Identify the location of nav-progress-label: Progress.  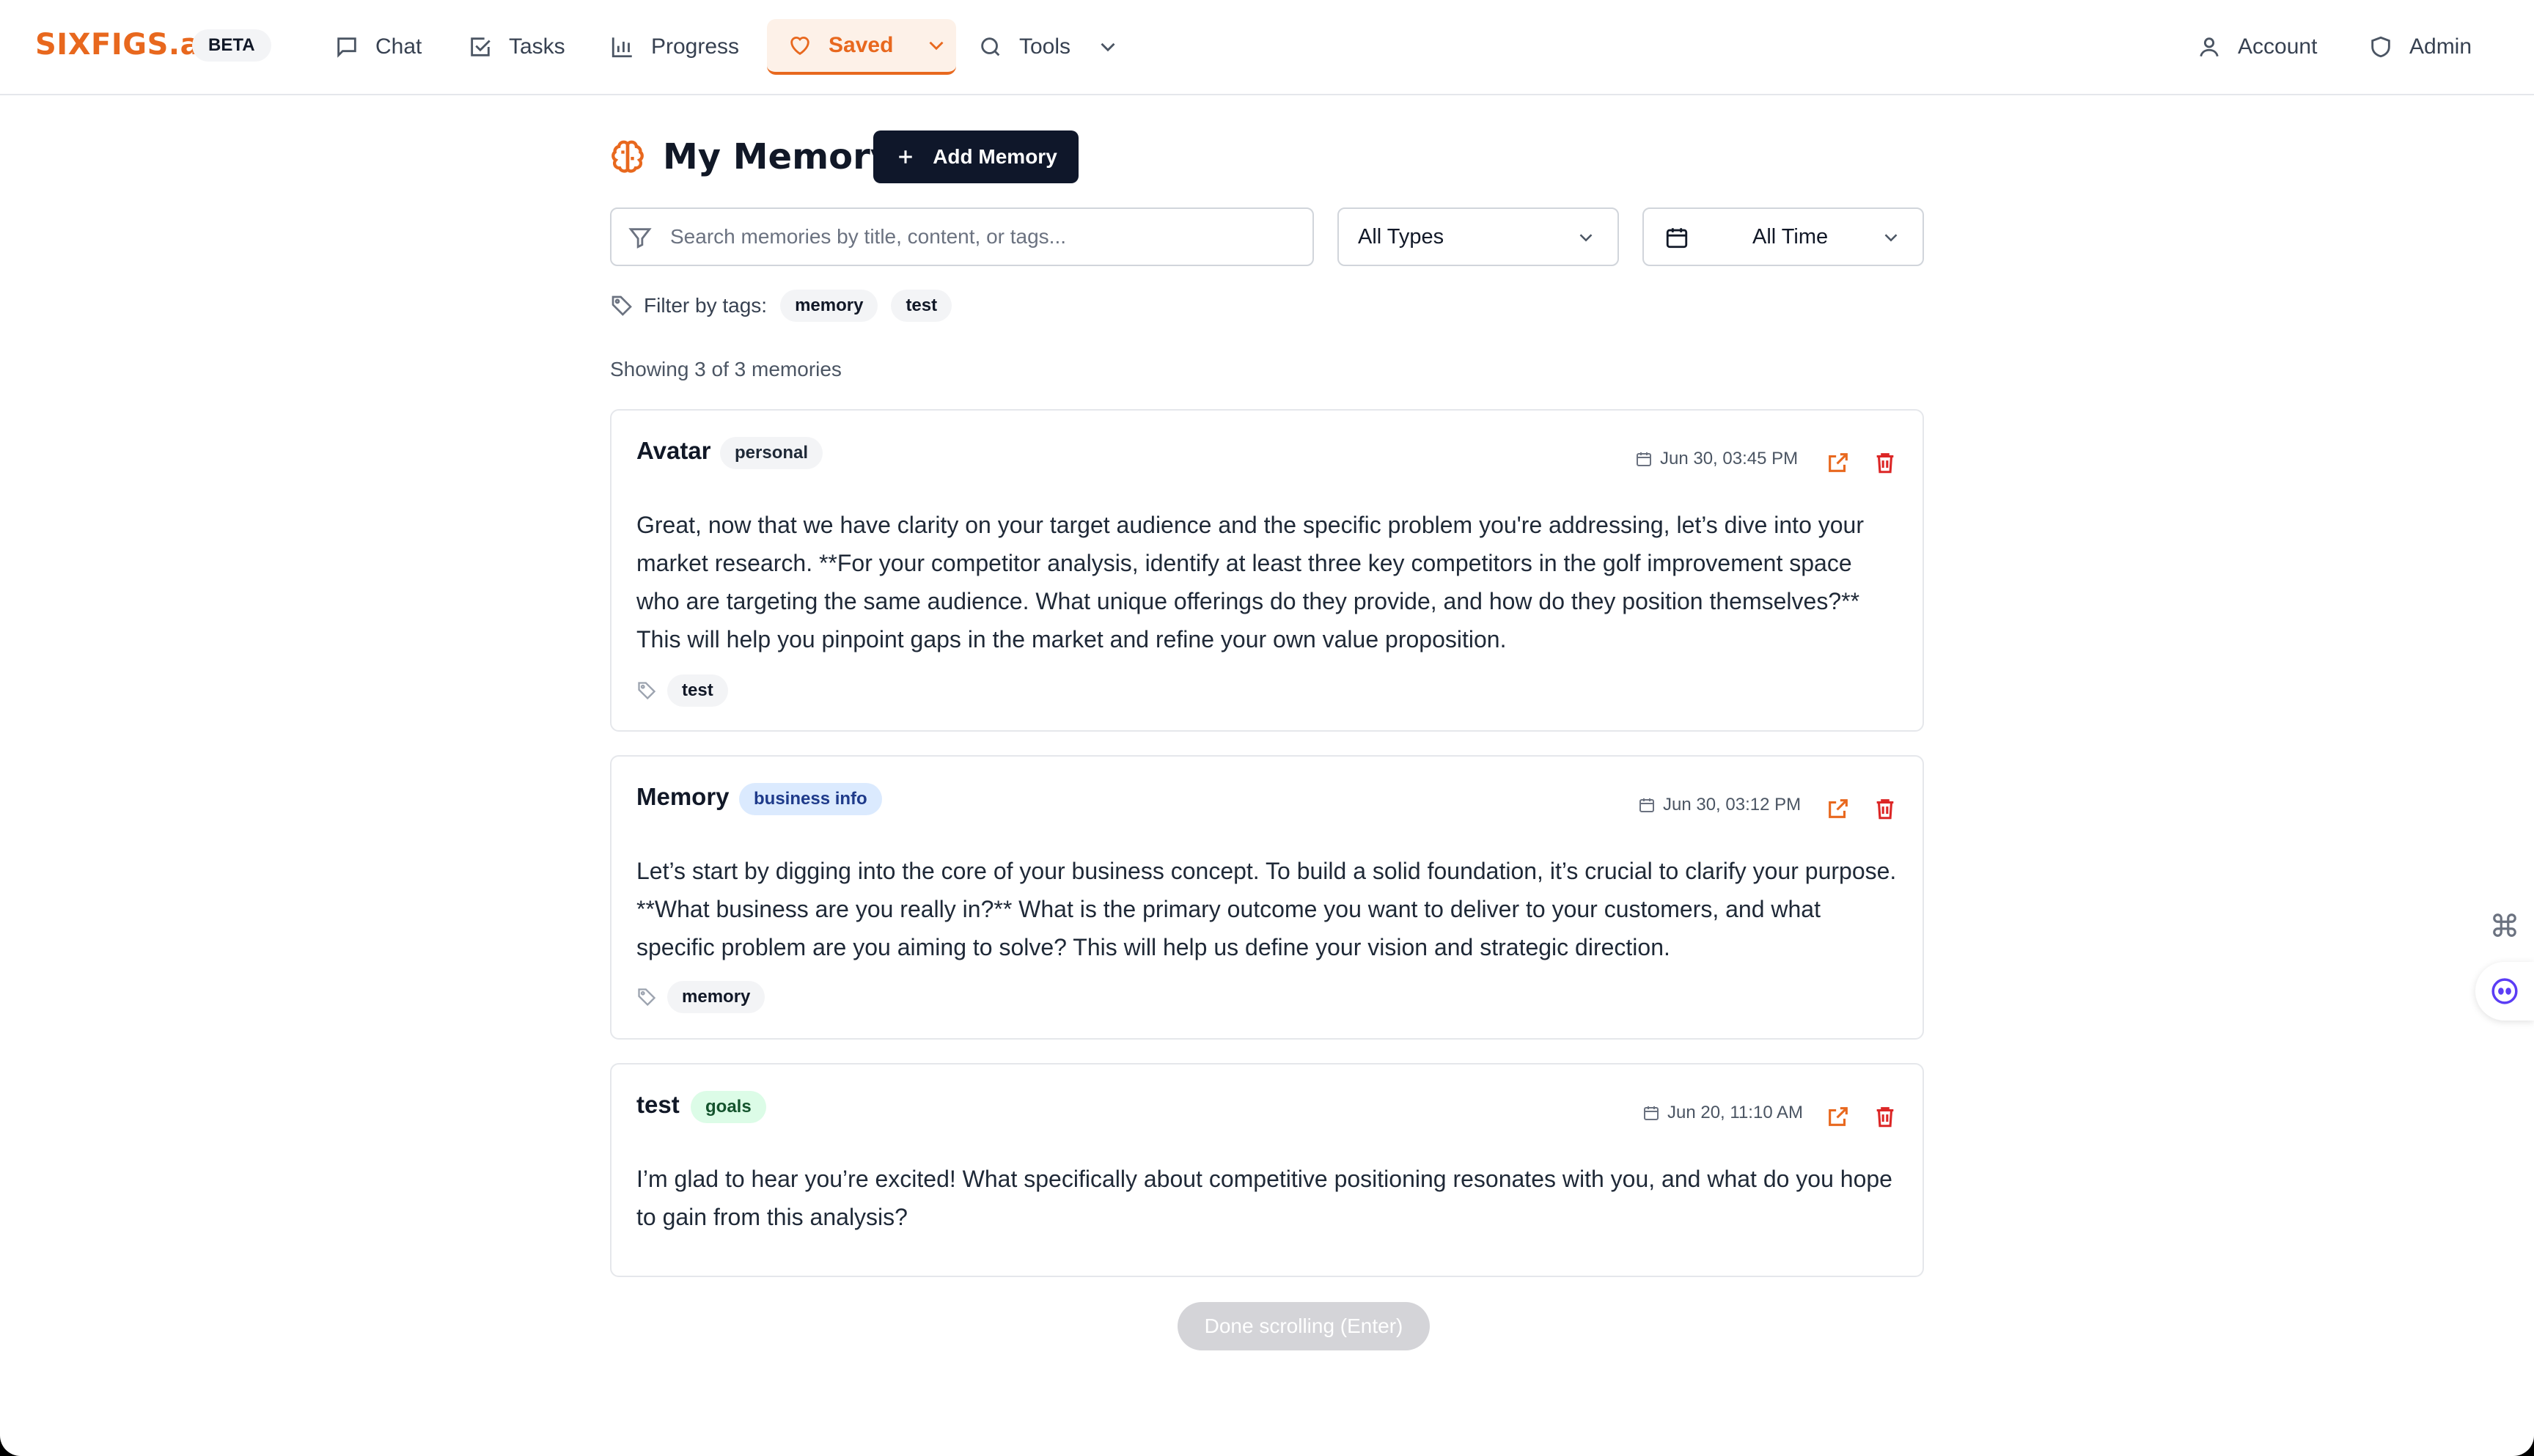
(695, 46).